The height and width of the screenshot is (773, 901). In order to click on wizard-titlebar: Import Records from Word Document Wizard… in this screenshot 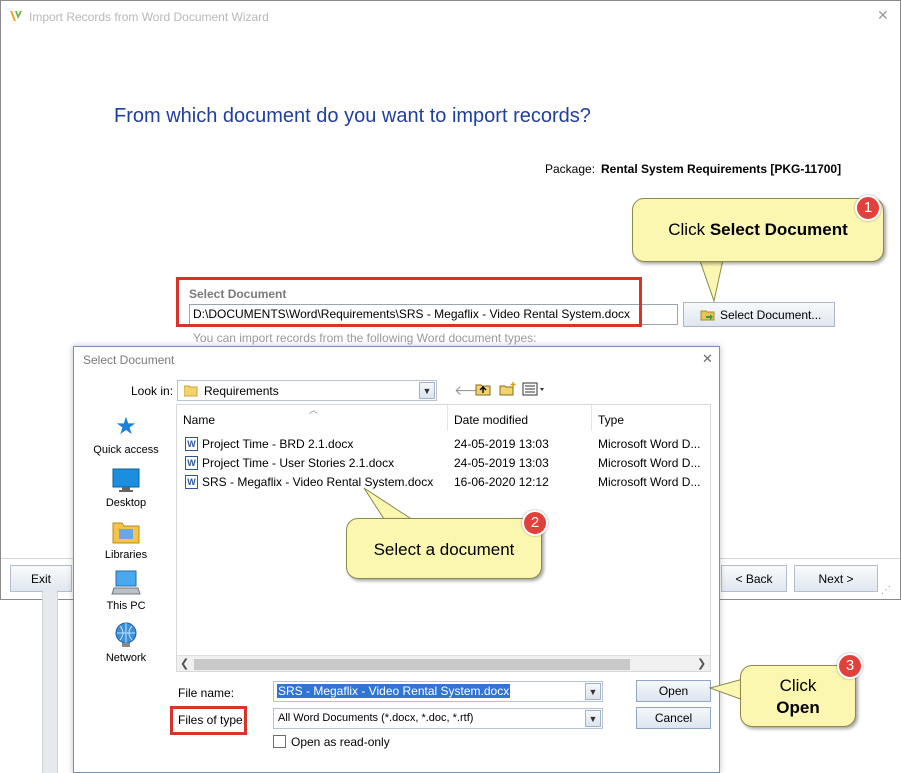, I will do `click(450, 16)`.